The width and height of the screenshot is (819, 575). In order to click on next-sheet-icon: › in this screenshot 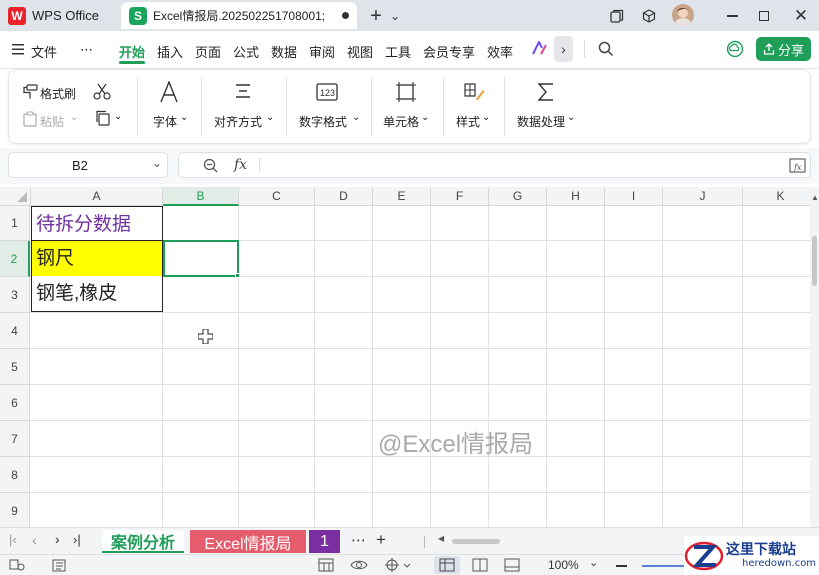, I will do `click(57, 539)`.